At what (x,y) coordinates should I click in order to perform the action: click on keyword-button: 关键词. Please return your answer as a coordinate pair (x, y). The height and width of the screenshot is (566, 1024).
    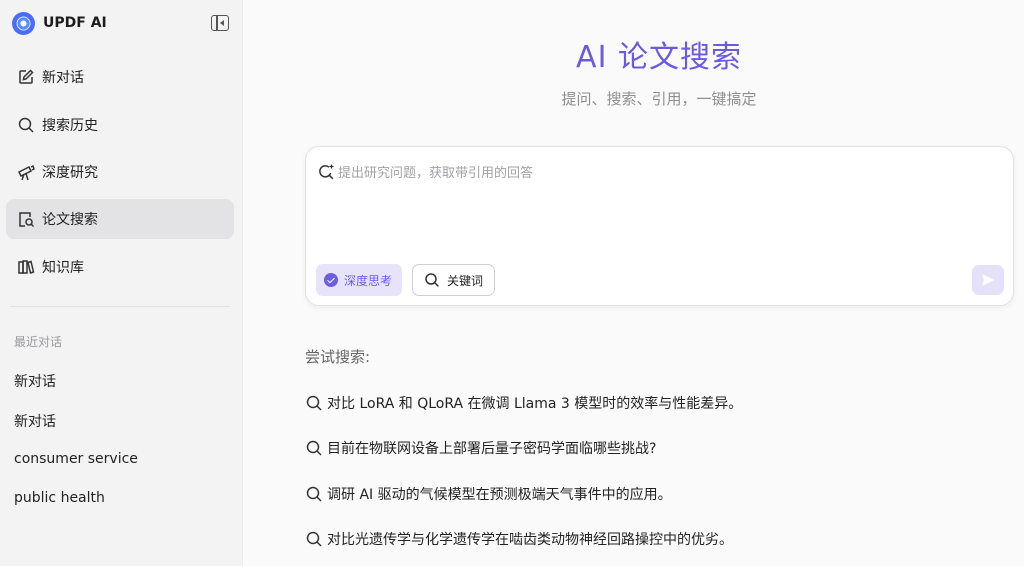
    Looking at the image, I should click on (453, 280).